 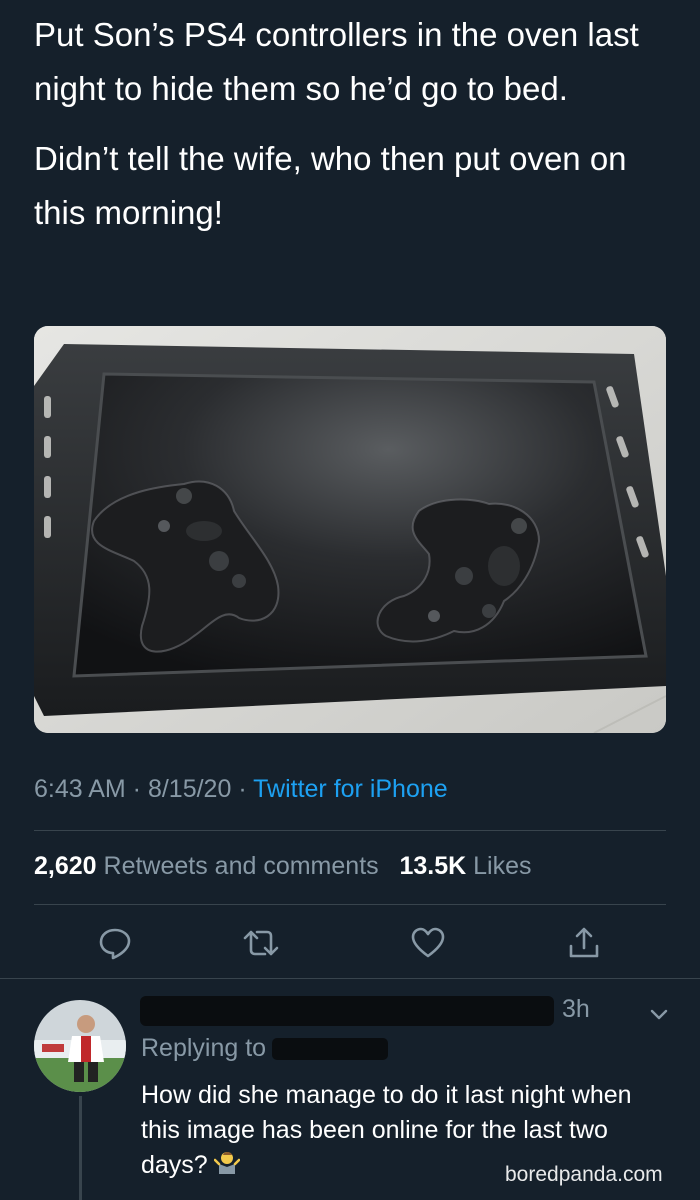 I want to click on person-shrugging-emoji, so click(x=226, y=1166).